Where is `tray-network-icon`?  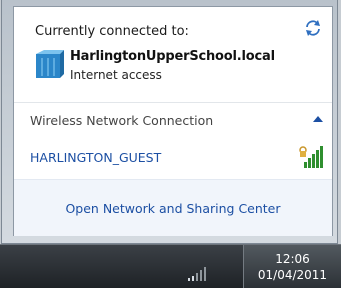
tray-network-icon is located at coordinates (197, 274).